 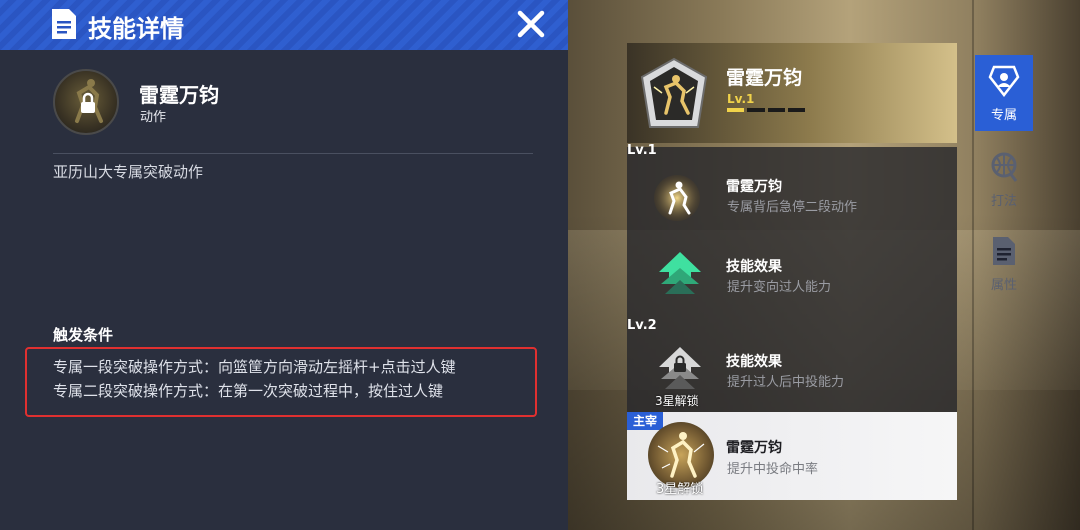 I want to click on title-bar: 技能详情, so click(x=284, y=25).